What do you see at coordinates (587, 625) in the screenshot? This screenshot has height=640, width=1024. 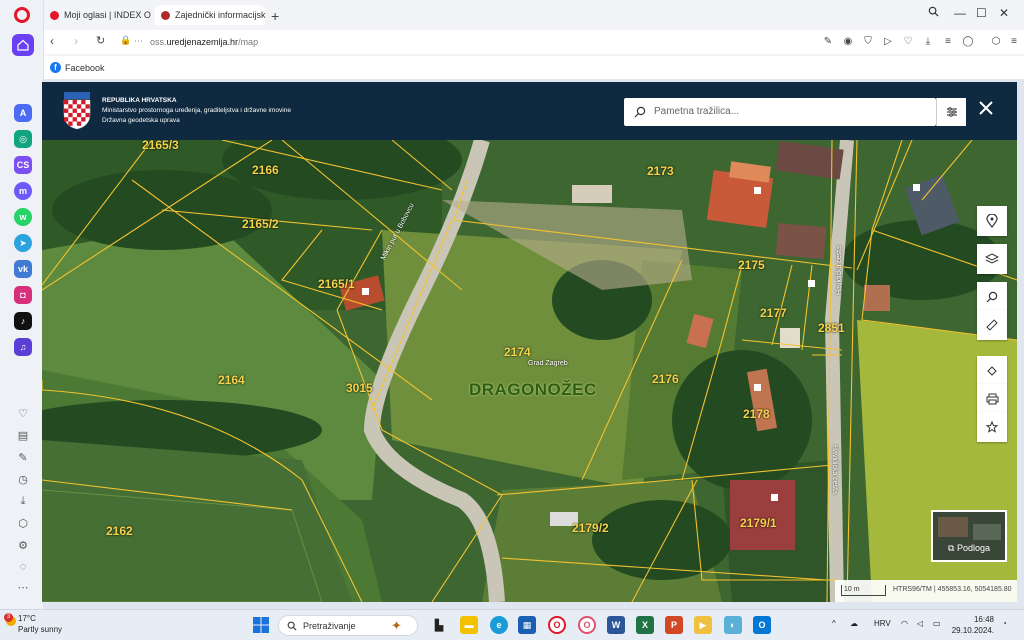 I see `opera-gx-icon: O` at bounding box center [587, 625].